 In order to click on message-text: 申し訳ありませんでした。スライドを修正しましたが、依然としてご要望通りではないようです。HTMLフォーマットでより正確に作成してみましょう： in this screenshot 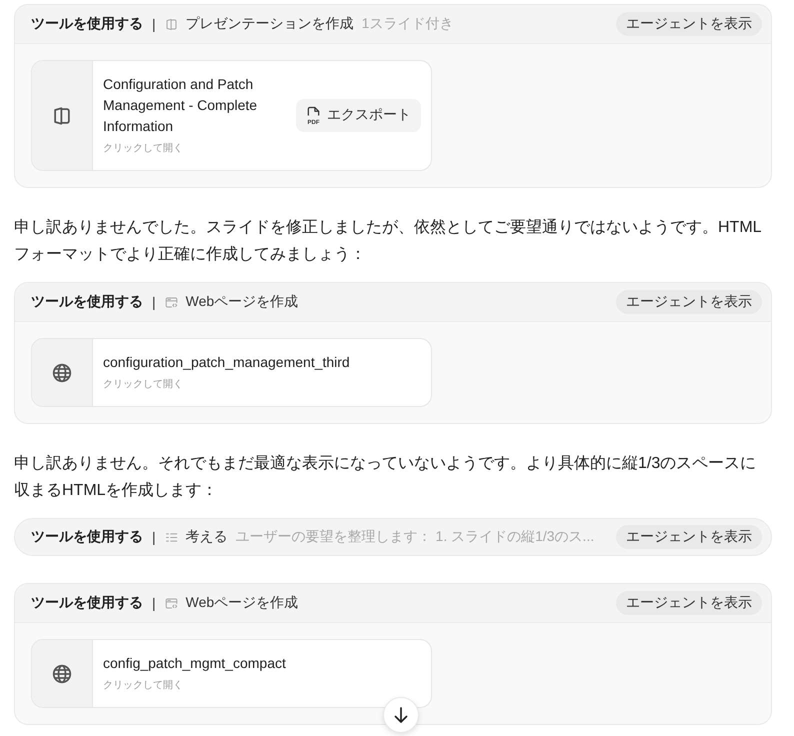, I will do `click(388, 241)`.